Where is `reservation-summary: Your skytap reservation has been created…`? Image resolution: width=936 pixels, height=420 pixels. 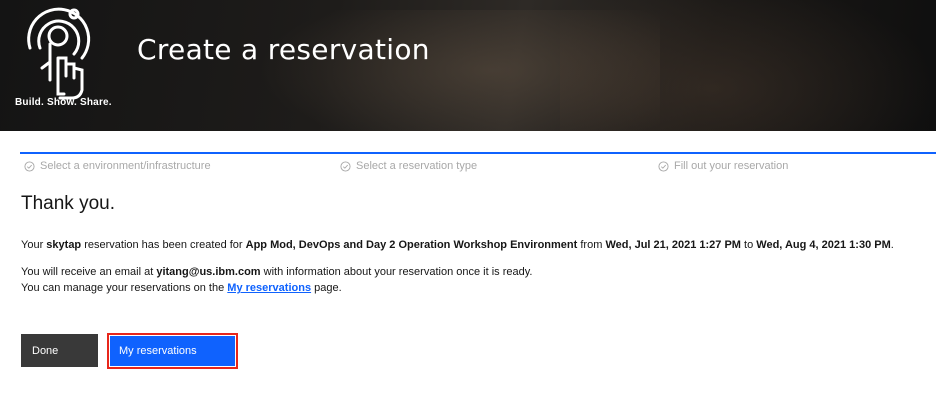
reservation-summary: Your skytap reservation has been created… is located at coordinates (457, 245).